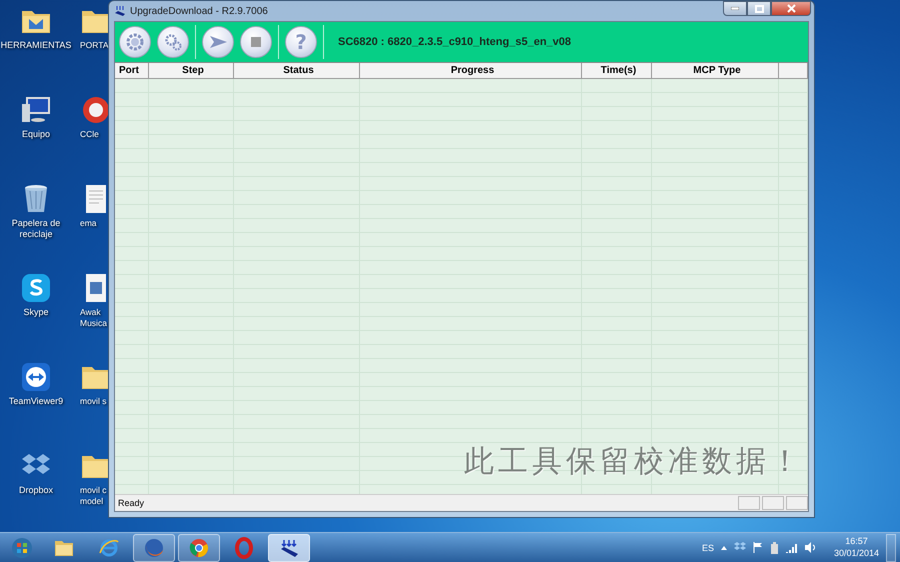 The image size is (900, 562). Describe the element at coordinates (256, 42) in the screenshot. I see `stop-button` at that location.